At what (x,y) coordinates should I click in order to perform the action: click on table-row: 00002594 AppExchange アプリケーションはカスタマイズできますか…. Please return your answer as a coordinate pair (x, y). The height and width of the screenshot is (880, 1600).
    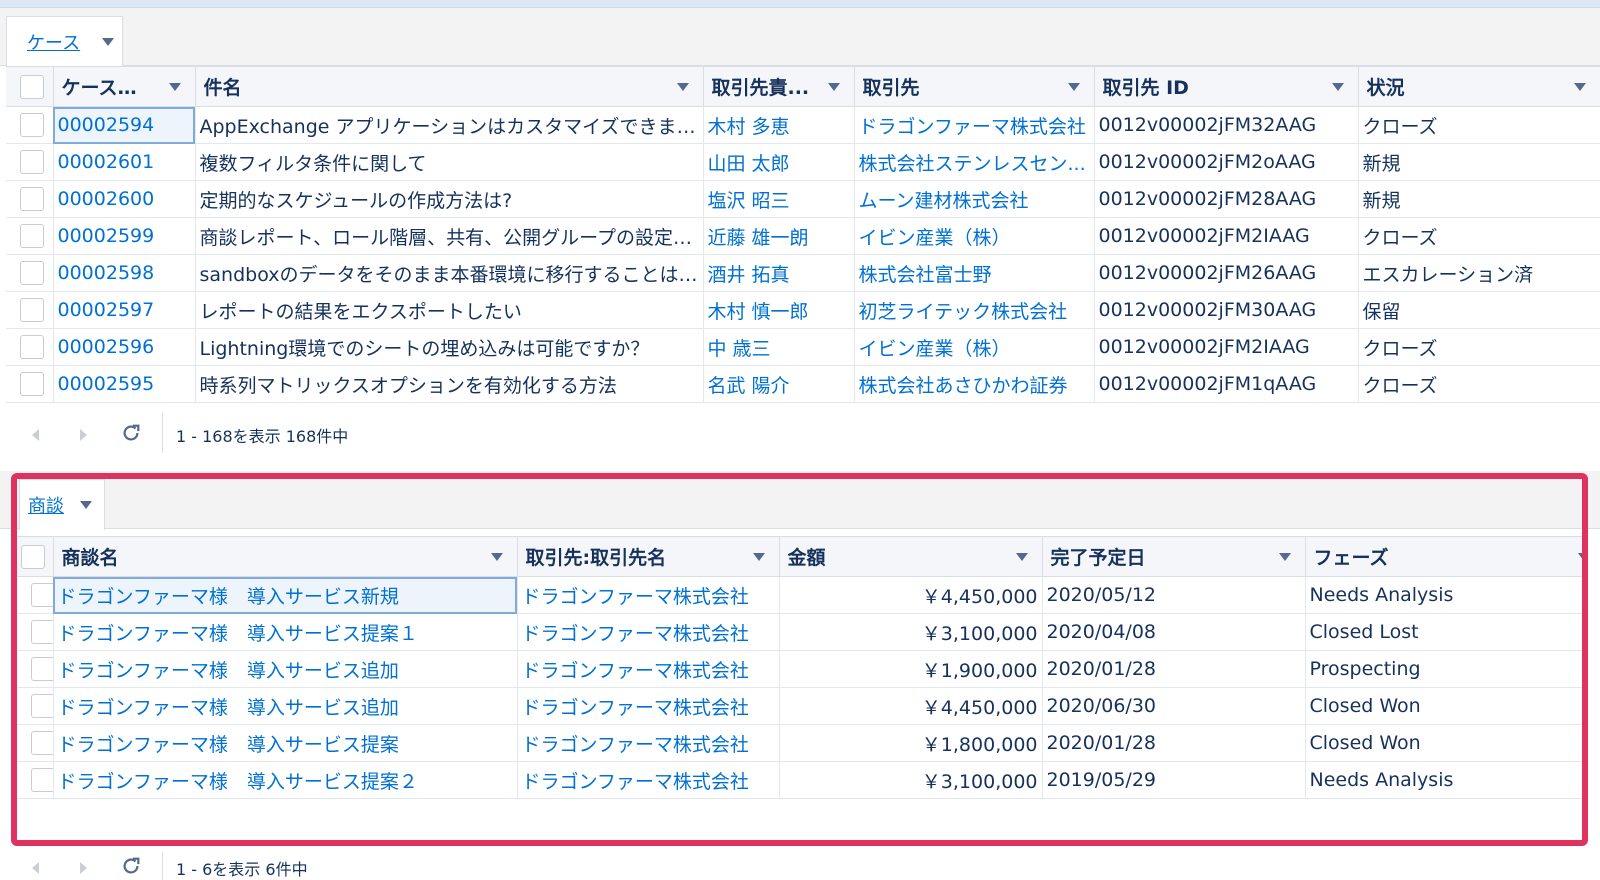
    Looking at the image, I should click on (803, 125).